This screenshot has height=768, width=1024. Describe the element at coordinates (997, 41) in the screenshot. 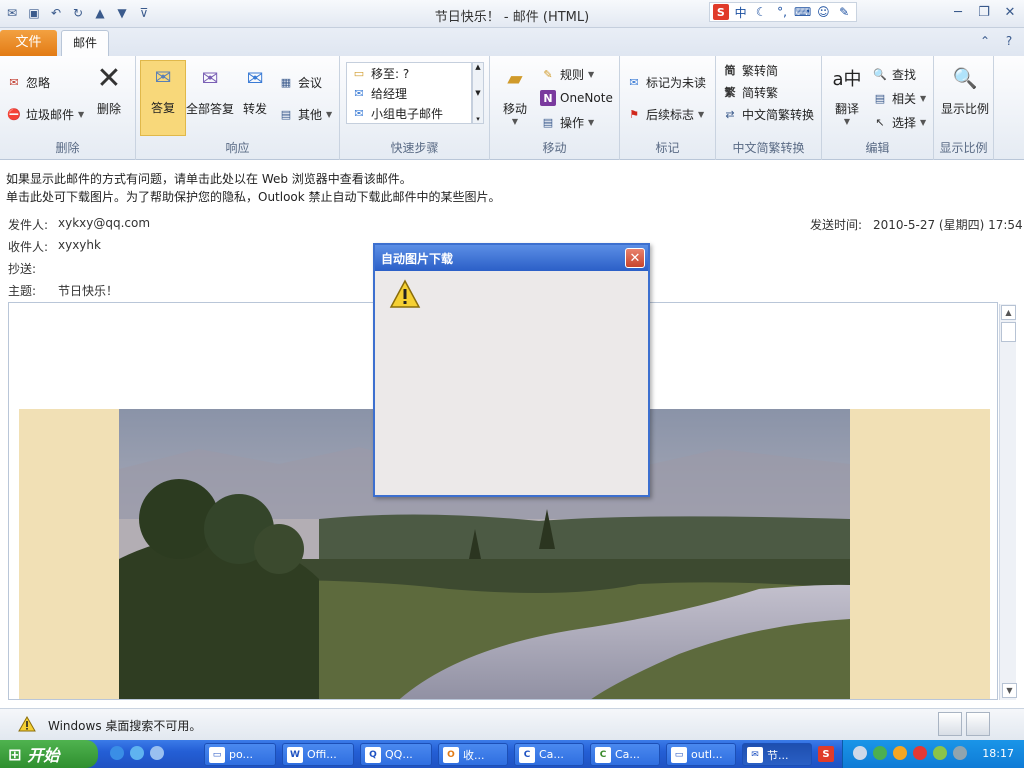

I see `ribbon-right-controls: ⌃ ?` at that location.